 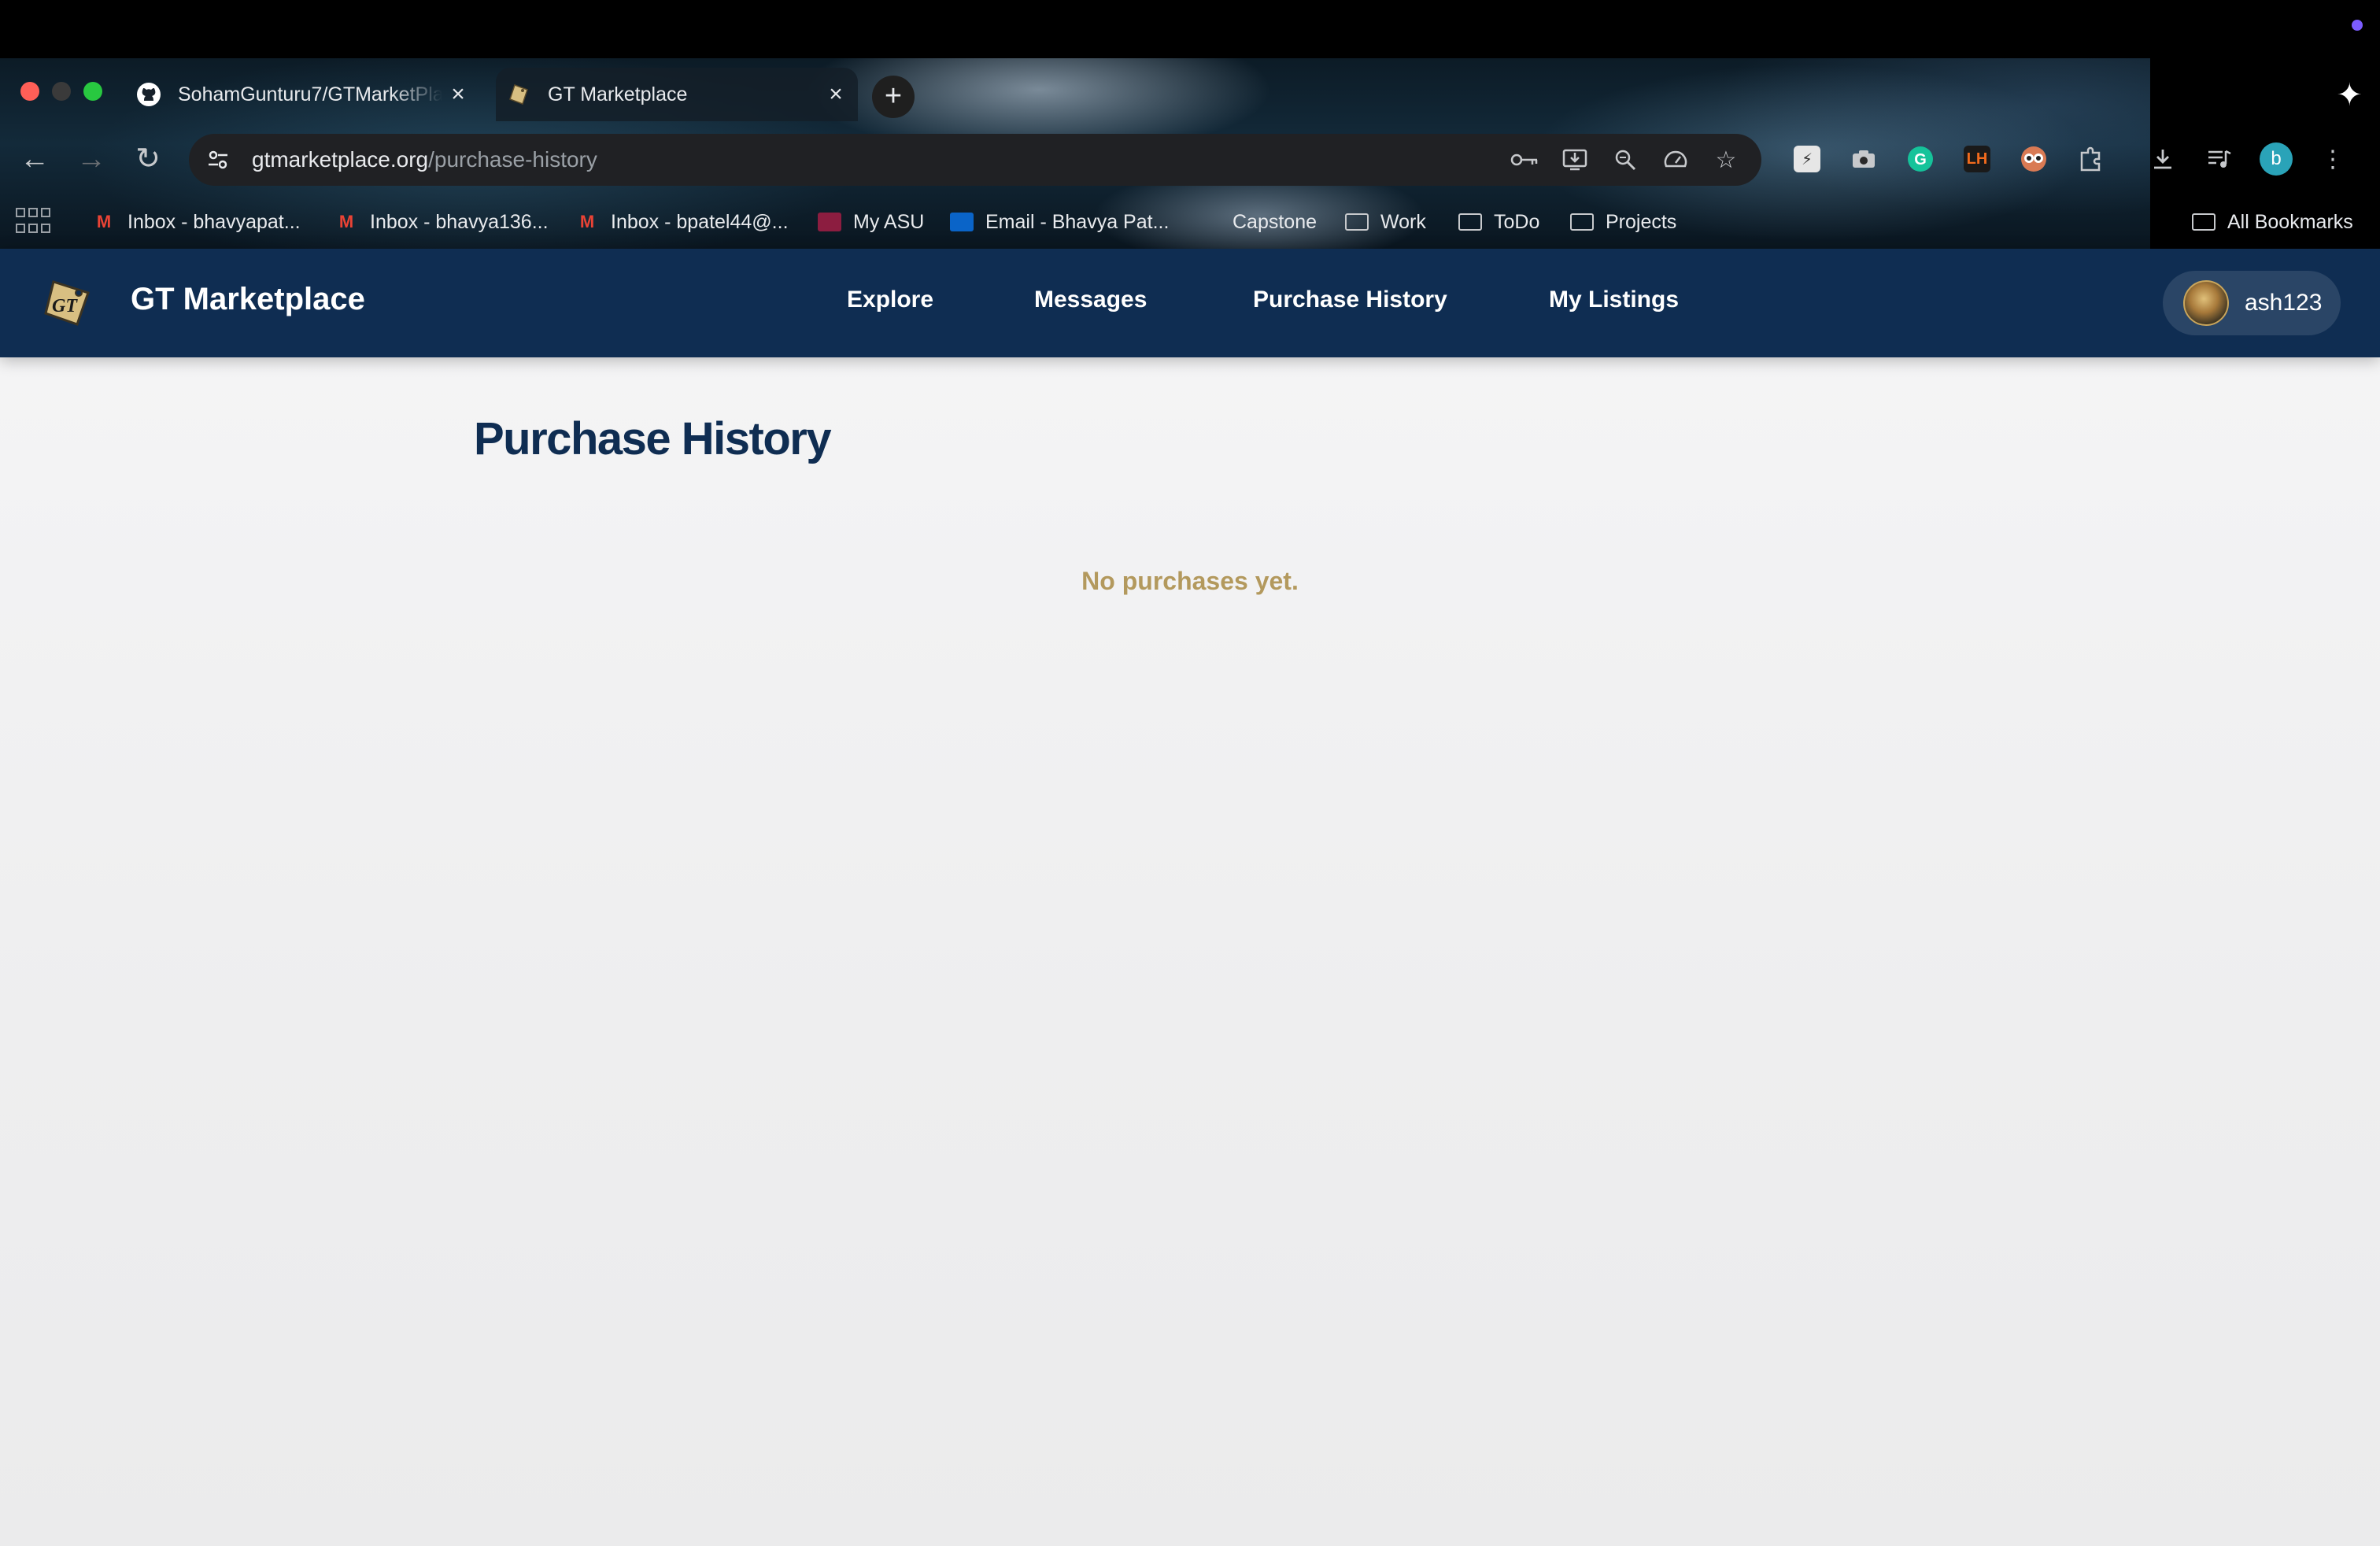 What do you see at coordinates (1208, 222) in the screenshot?
I see `page-icon` at bounding box center [1208, 222].